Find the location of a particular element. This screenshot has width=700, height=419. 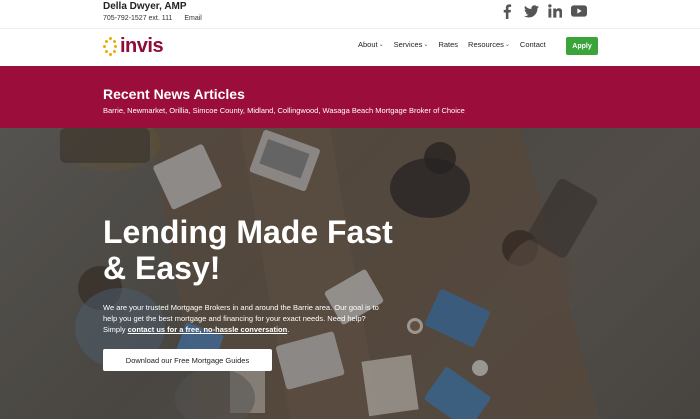

logo-dots-icon is located at coordinates (110, 47).